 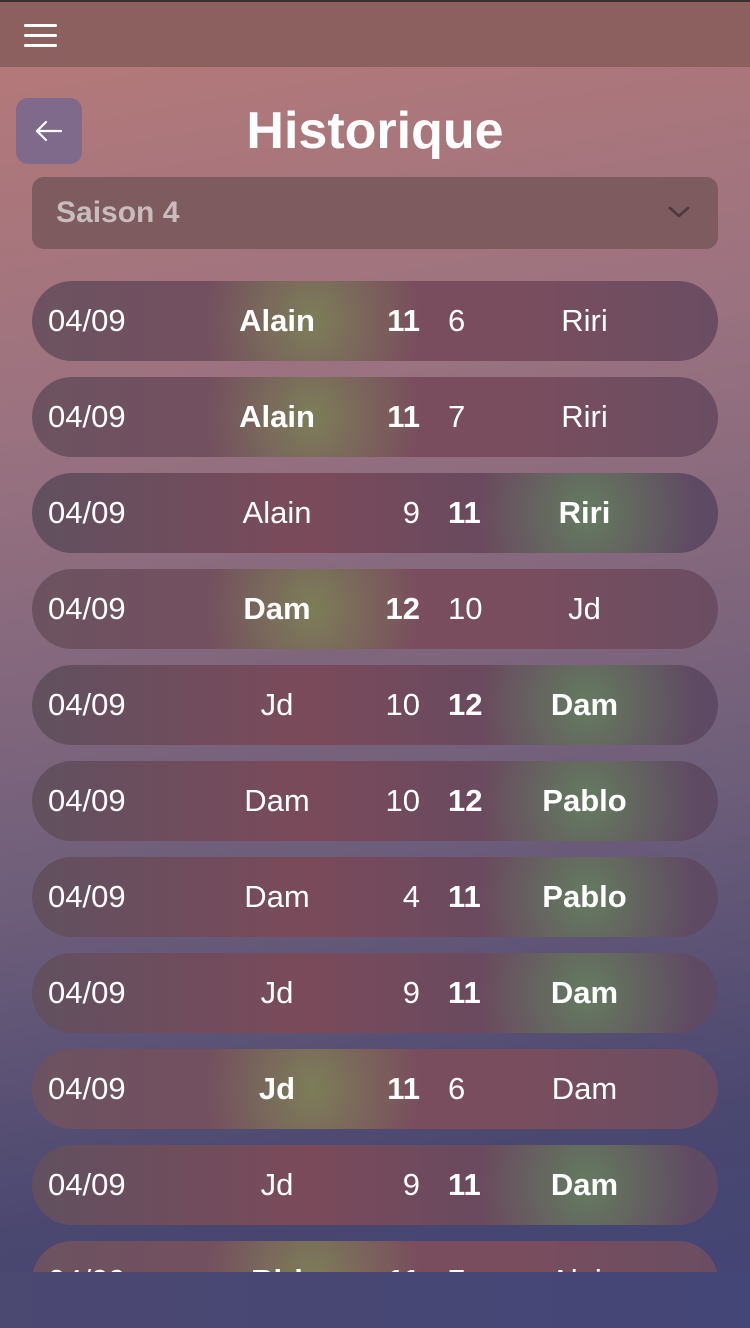 What do you see at coordinates (375, 1089) in the screenshot?
I see `match-row: 04/09 Jd 11 6 Dam` at bounding box center [375, 1089].